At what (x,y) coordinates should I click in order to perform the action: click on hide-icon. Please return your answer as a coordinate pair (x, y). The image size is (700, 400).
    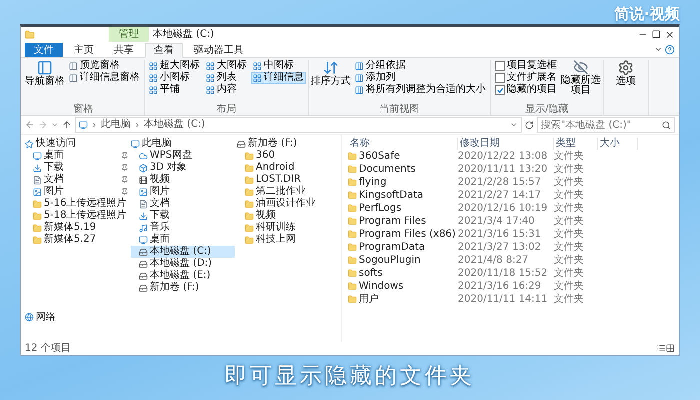
    Looking at the image, I should click on (581, 67).